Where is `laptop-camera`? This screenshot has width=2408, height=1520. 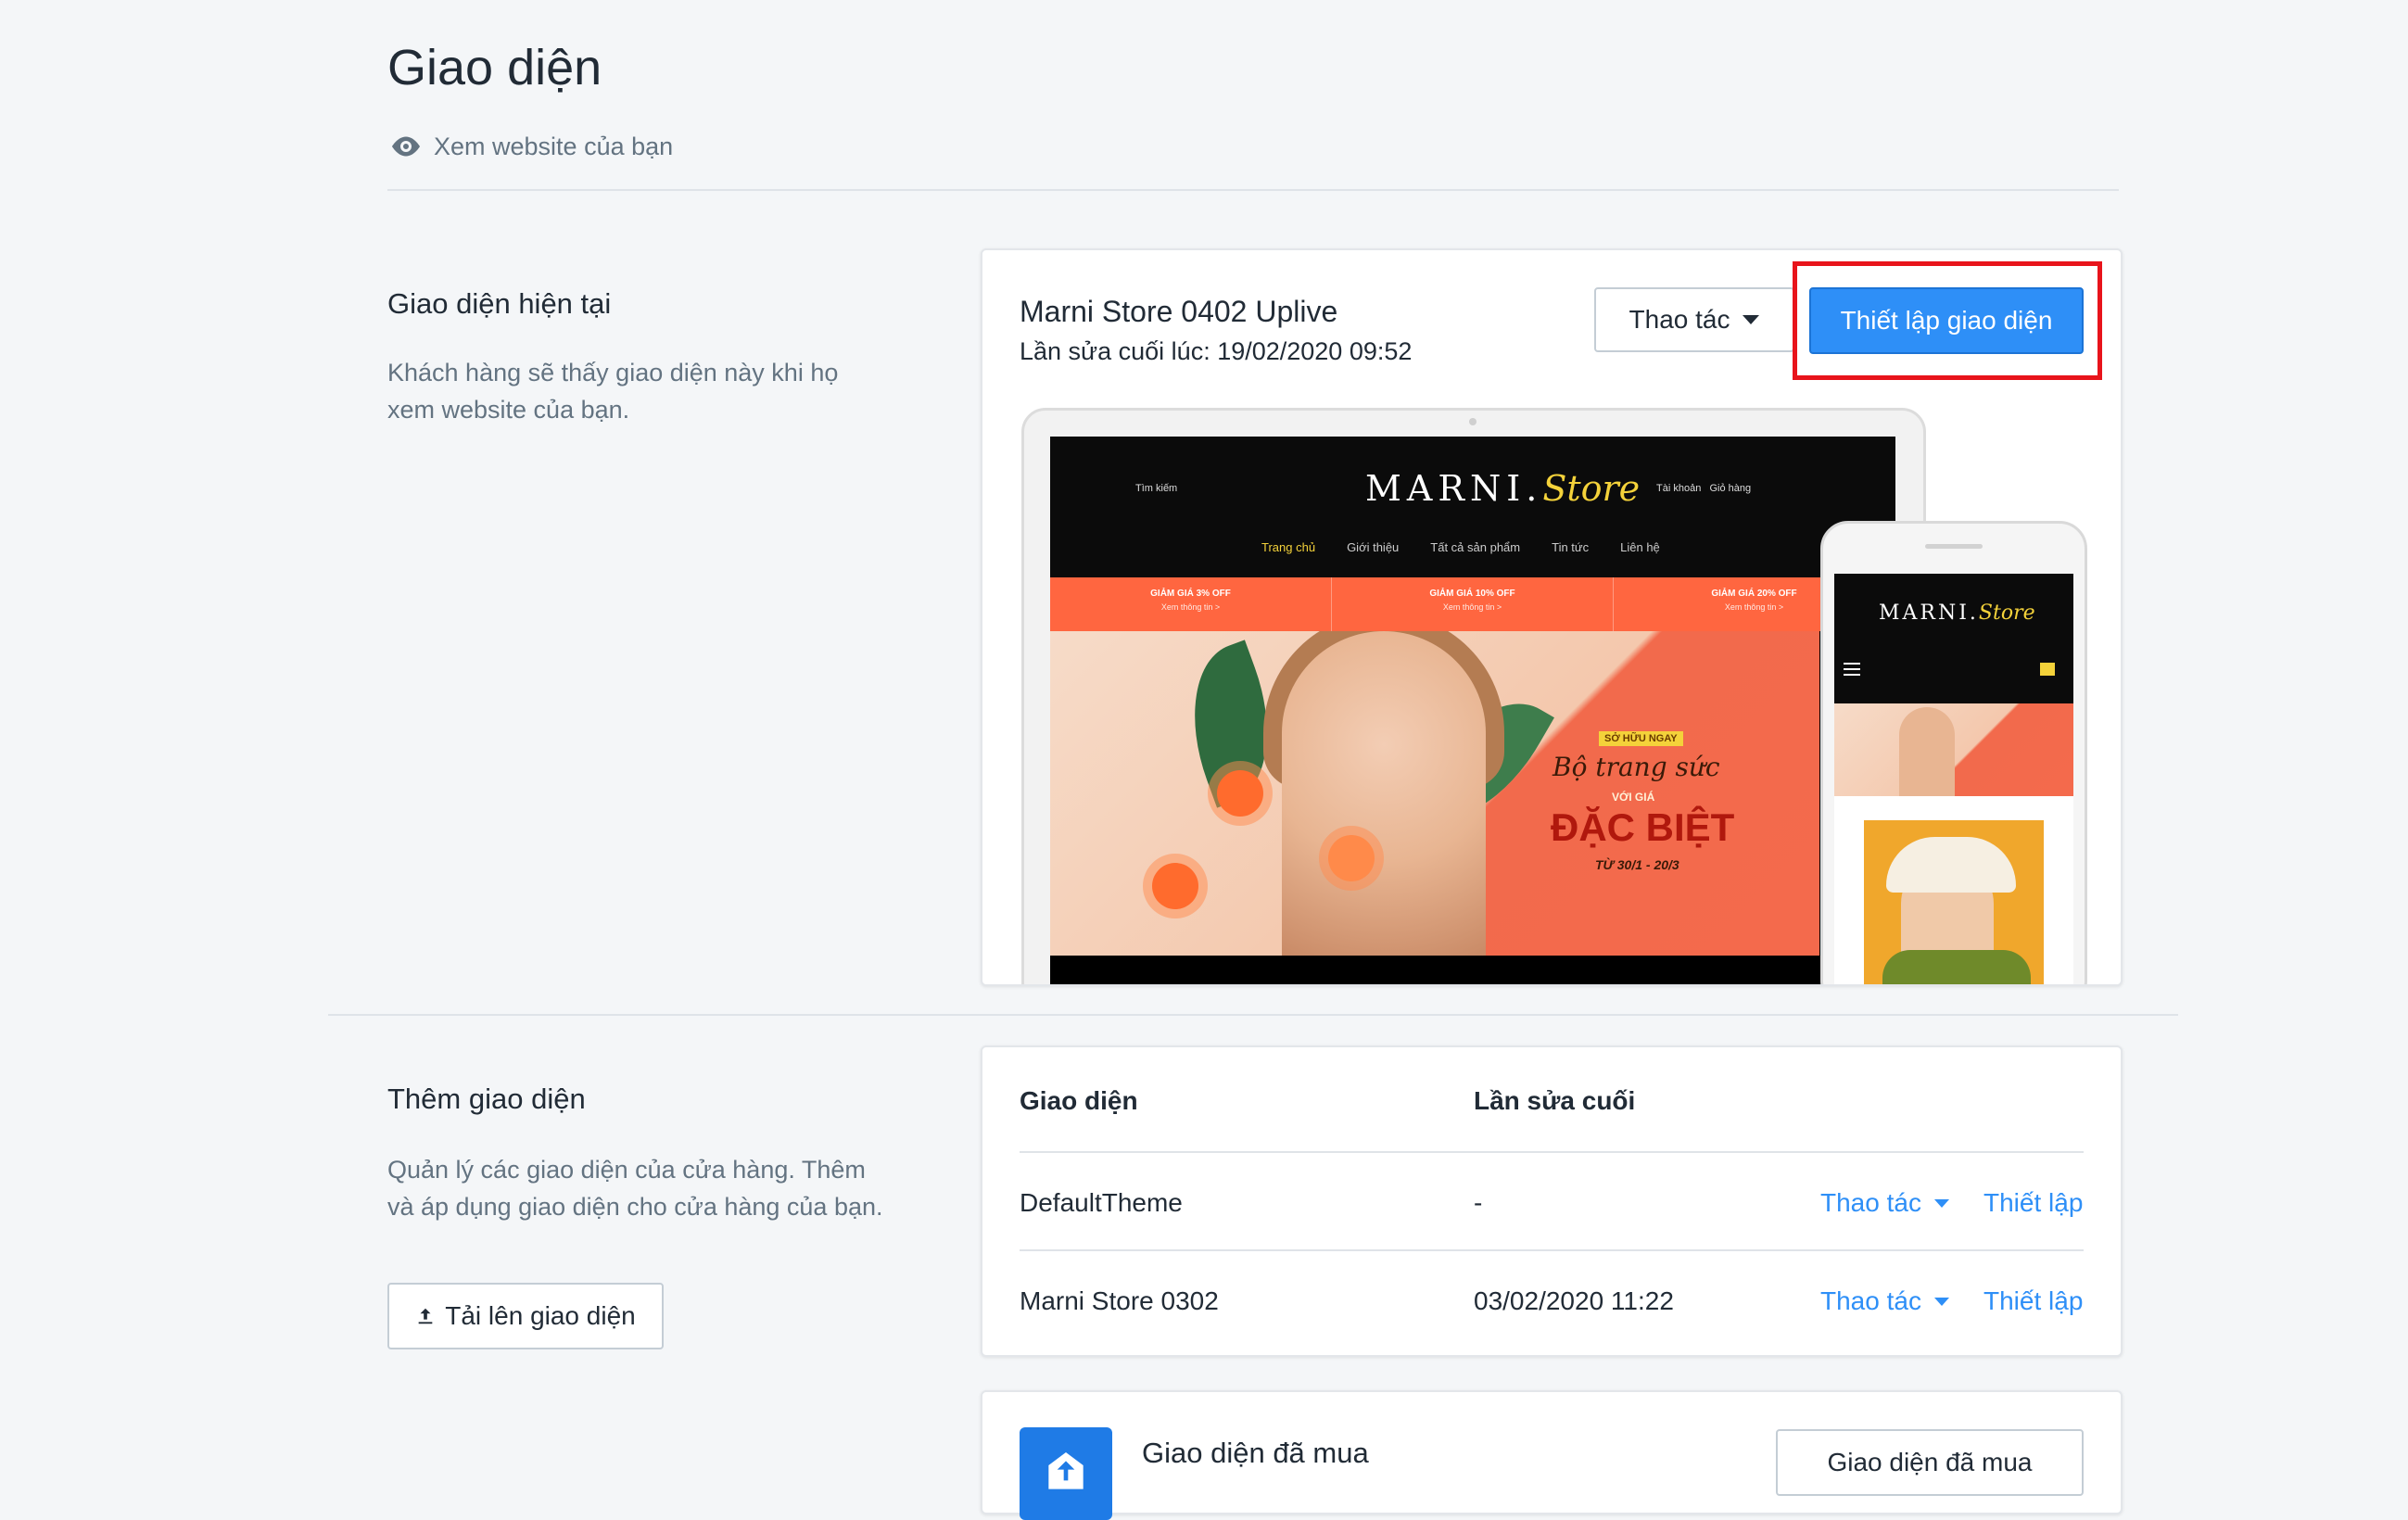 laptop-camera is located at coordinates (1472, 422).